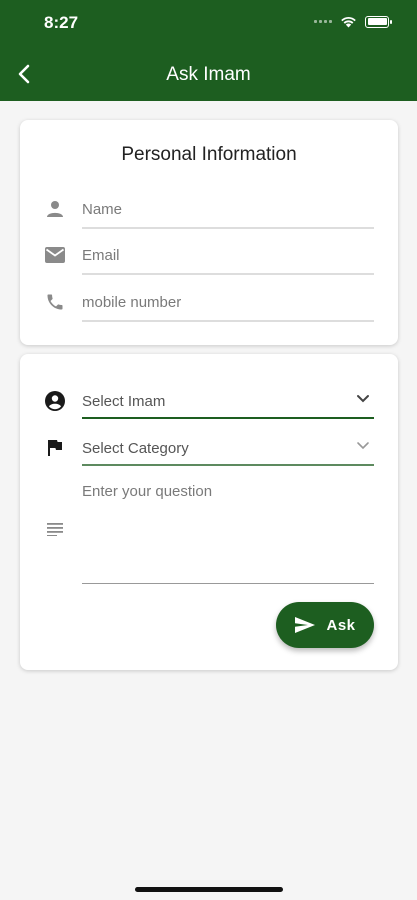 The height and width of the screenshot is (900, 417). What do you see at coordinates (228, 228) in the screenshot?
I see `name-underline` at bounding box center [228, 228].